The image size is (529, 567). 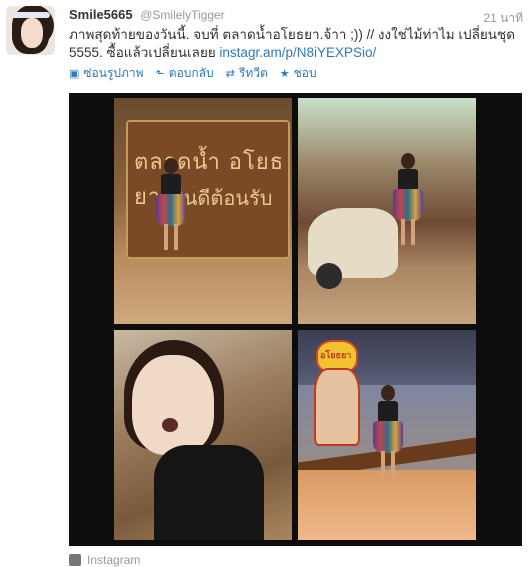 I want to click on avatar-headband, so click(x=30, y=15).